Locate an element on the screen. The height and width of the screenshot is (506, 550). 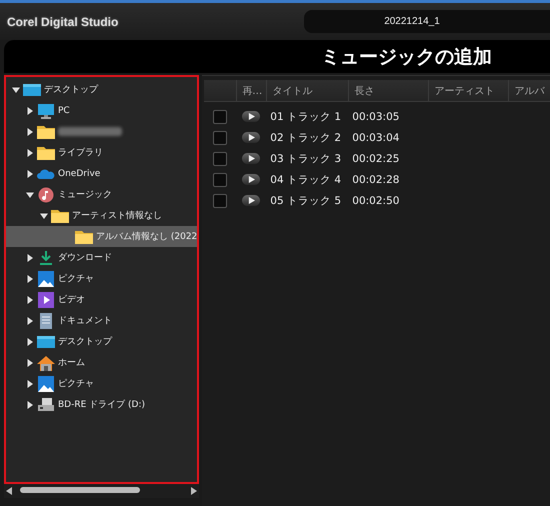
document-icon is located at coordinates (46, 320).